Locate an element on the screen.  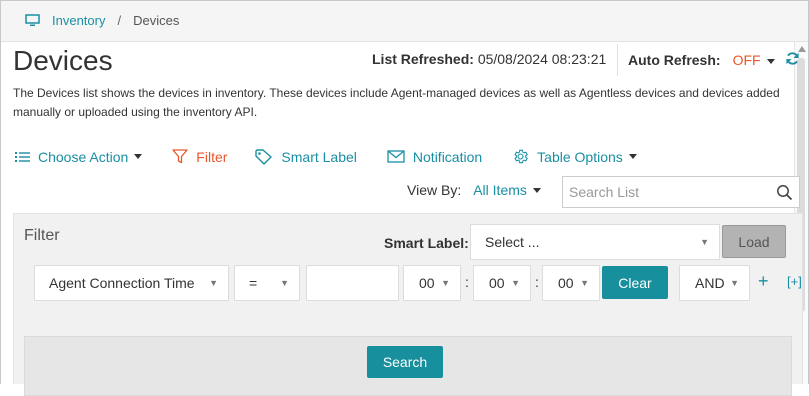
table-options-label: Table Options is located at coordinates (580, 156).